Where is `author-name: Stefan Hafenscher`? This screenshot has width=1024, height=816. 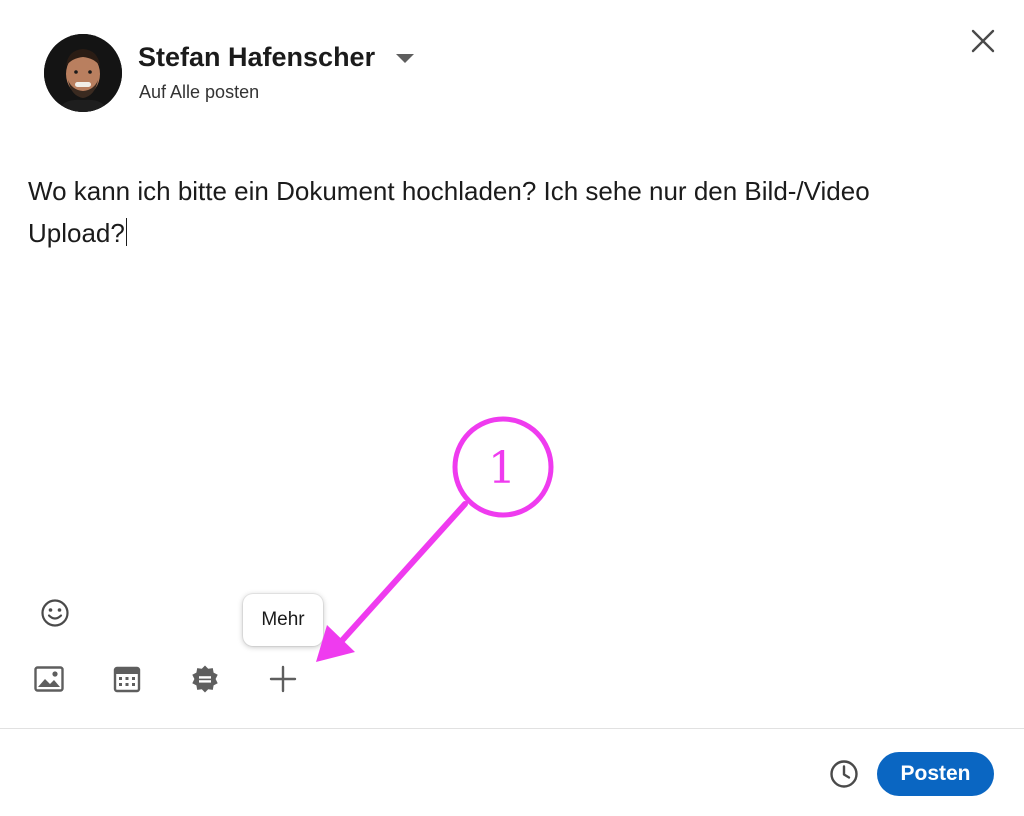
author-name: Stefan Hafenscher is located at coordinates (257, 57).